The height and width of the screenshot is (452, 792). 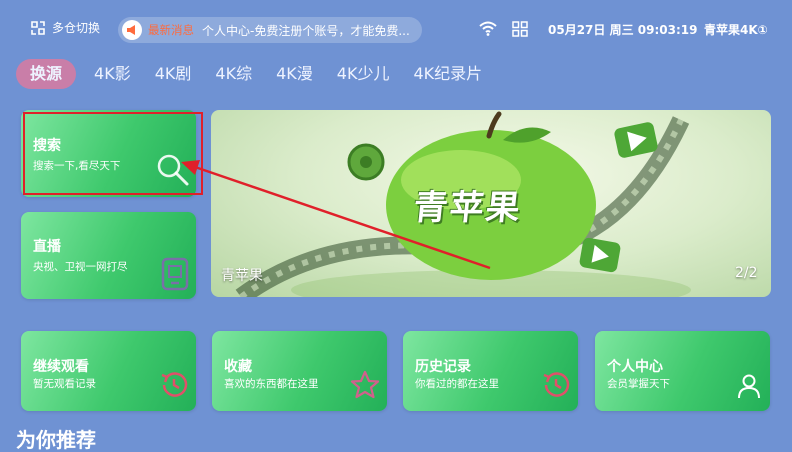 I want to click on history-icon, so click(x=556, y=384).